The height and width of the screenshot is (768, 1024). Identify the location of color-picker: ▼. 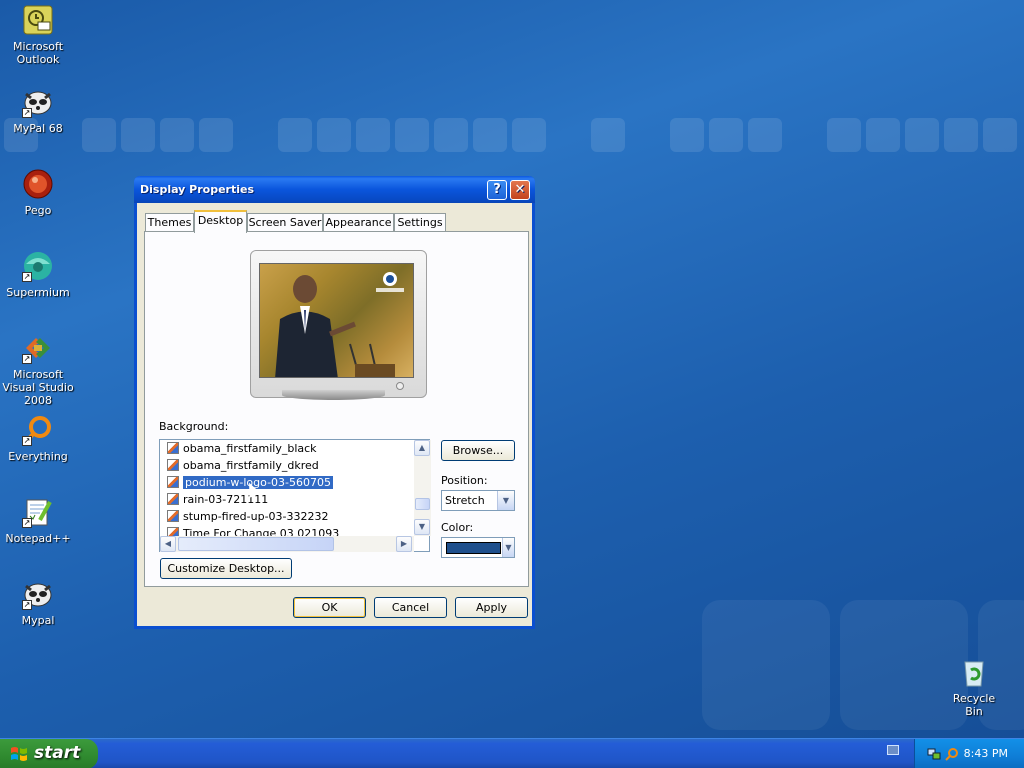
(478, 547).